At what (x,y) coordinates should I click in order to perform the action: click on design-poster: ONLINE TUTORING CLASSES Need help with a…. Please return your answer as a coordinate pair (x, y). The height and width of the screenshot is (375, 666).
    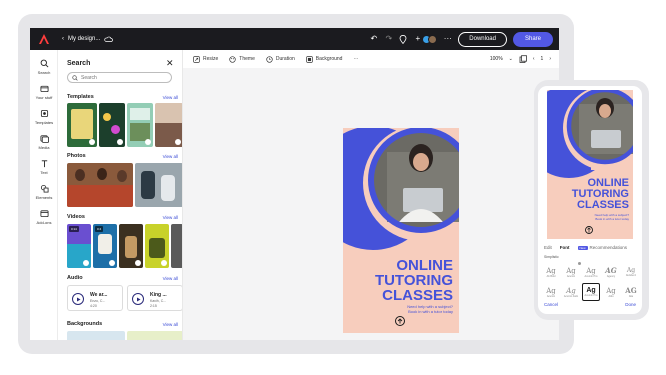
    Looking at the image, I should click on (401, 230).